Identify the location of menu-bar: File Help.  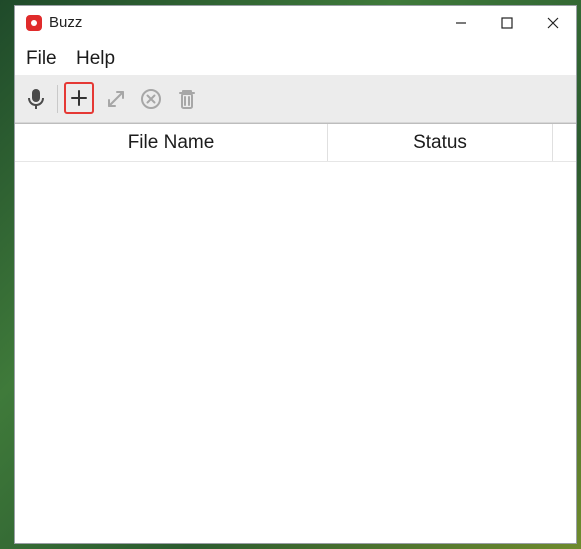
(295, 57).